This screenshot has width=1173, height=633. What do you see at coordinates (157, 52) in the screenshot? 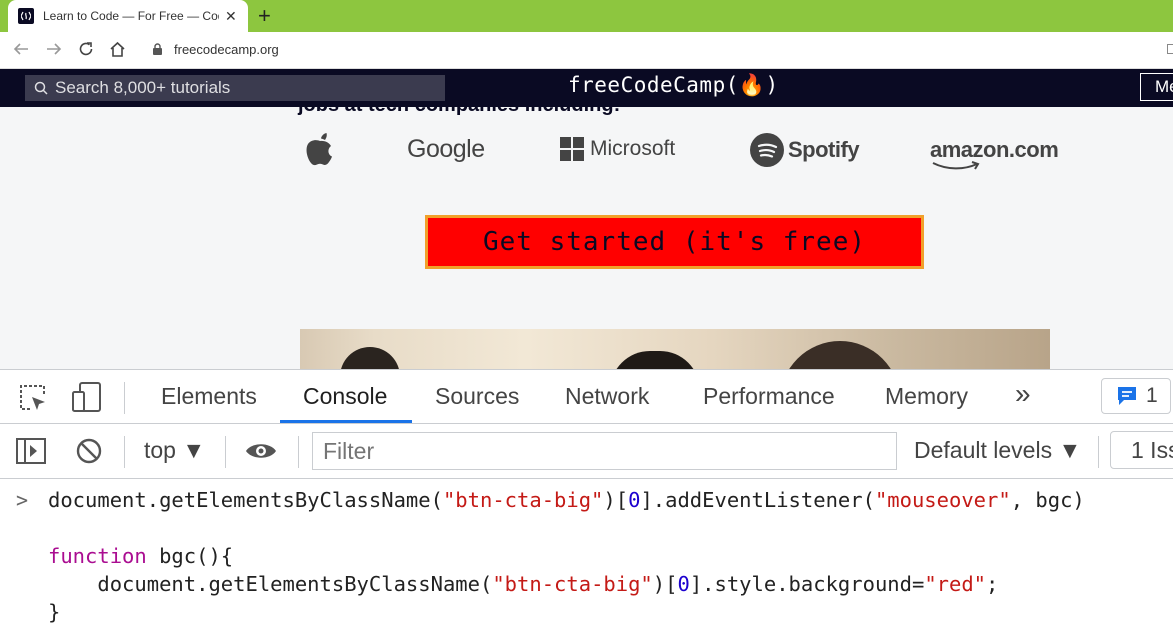
I see `lock-icon` at bounding box center [157, 52].